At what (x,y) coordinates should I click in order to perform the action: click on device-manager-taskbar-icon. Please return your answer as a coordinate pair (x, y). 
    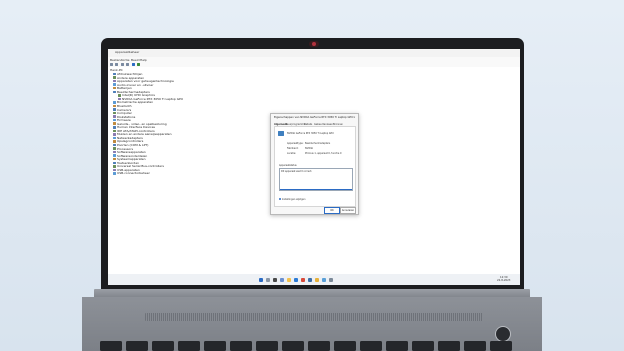
    Looking at the image, I should click on (324, 280).